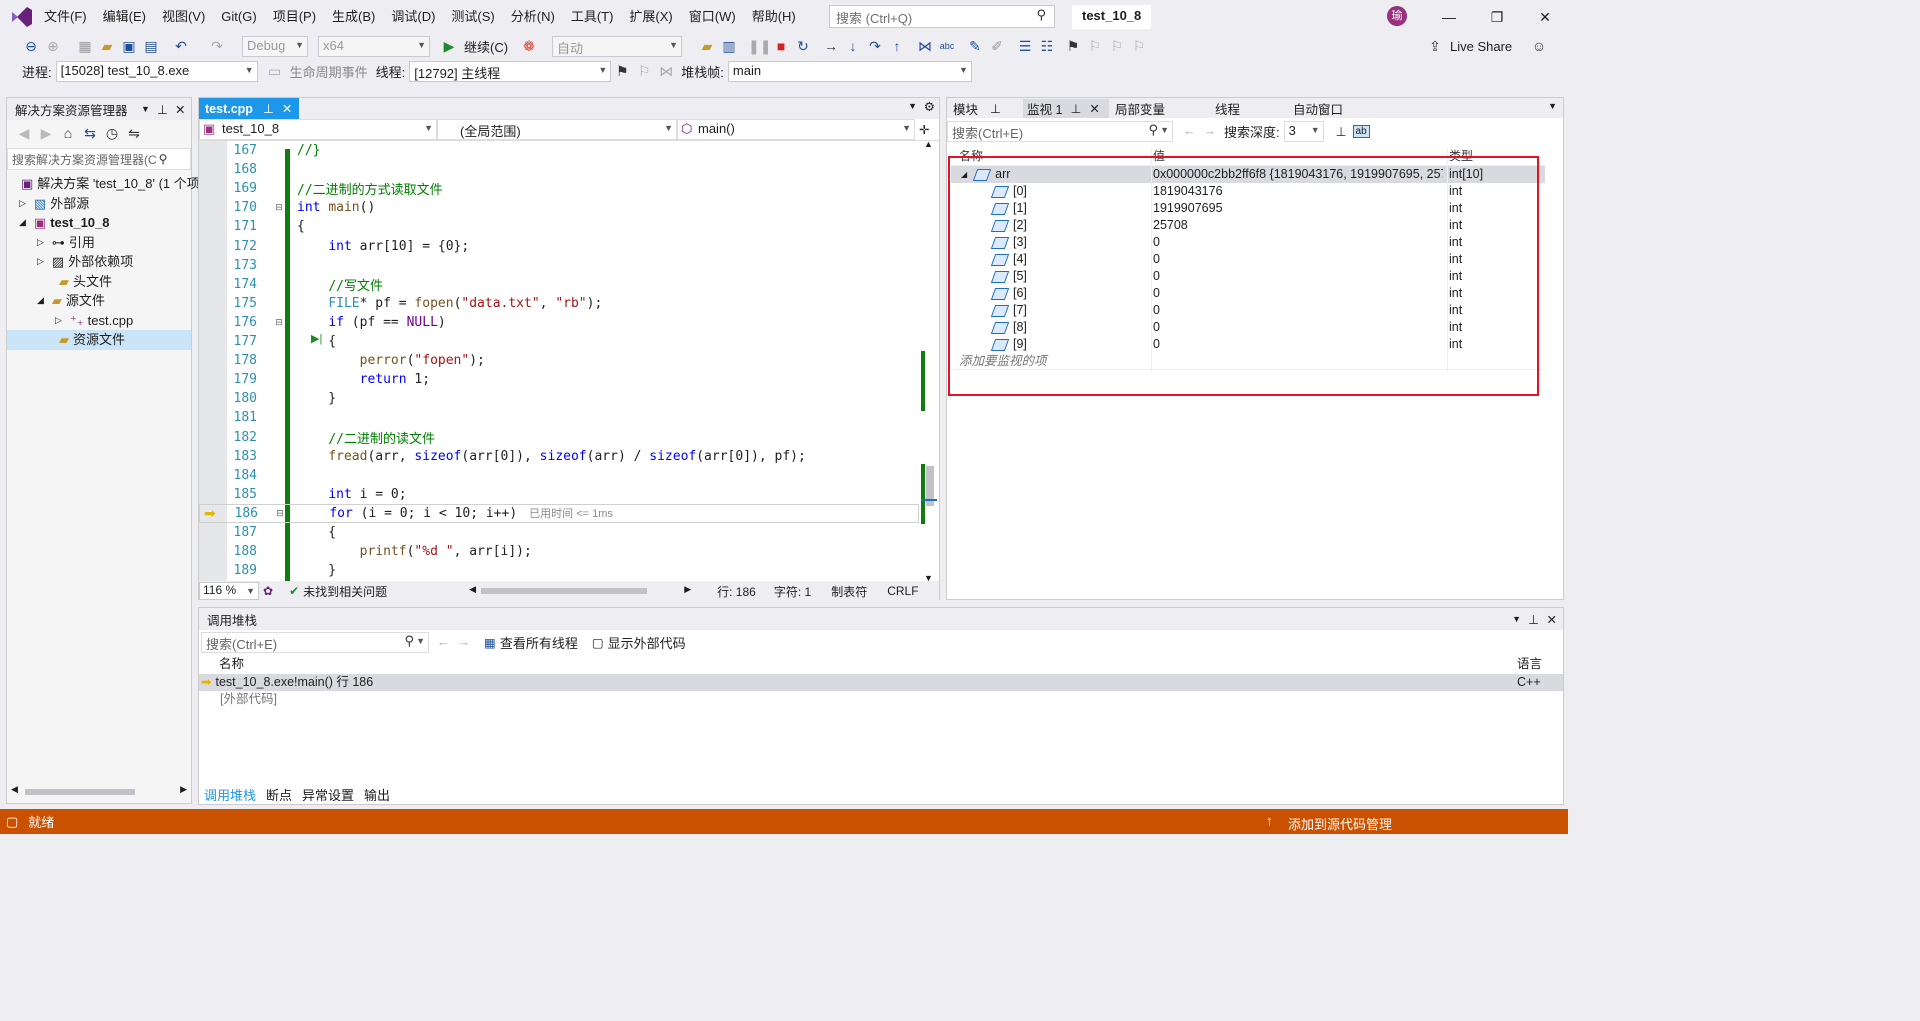 Image resolution: width=1920 pixels, height=1021 pixels. What do you see at coordinates (617, 46) in the screenshot?
I see `auto-select: 自动 ▼` at bounding box center [617, 46].